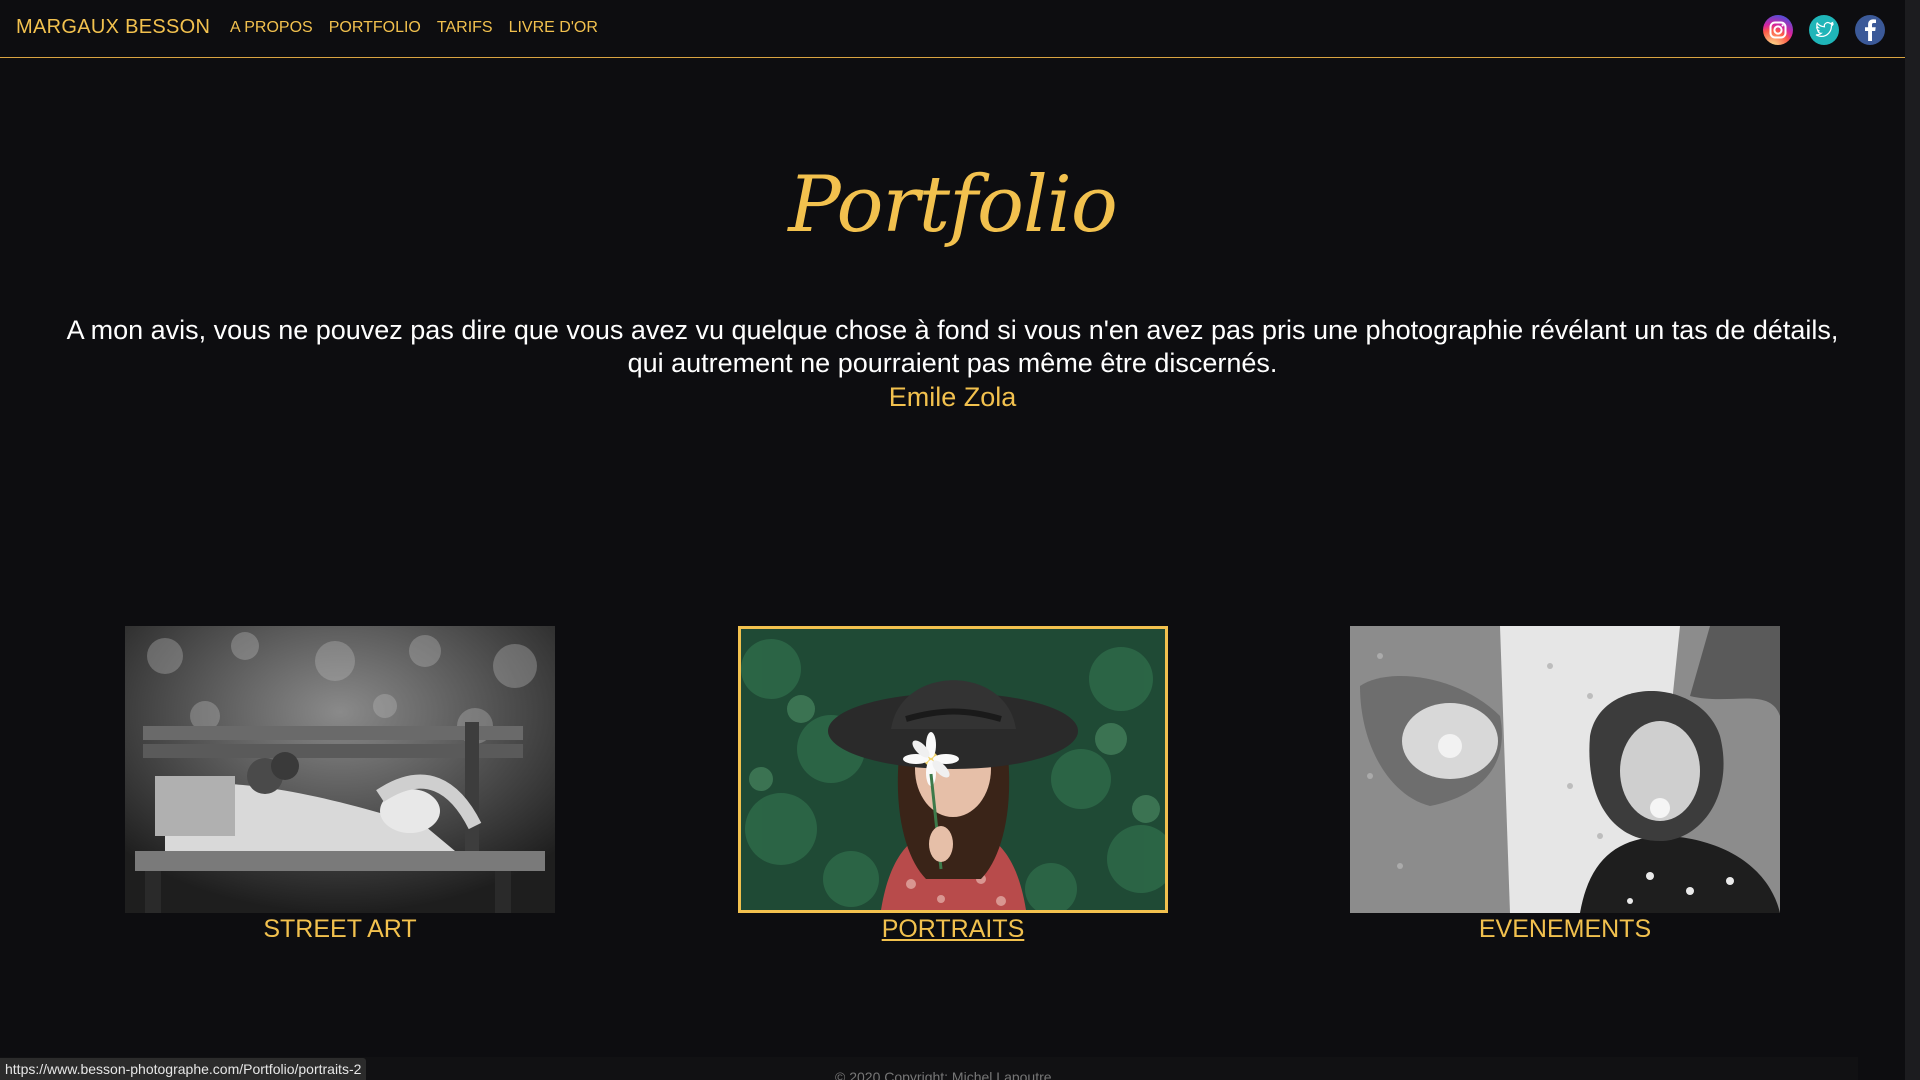 The image size is (1920, 1080). Describe the element at coordinates (952, 397) in the screenshot. I see `quote-author: Emile Zola` at that location.